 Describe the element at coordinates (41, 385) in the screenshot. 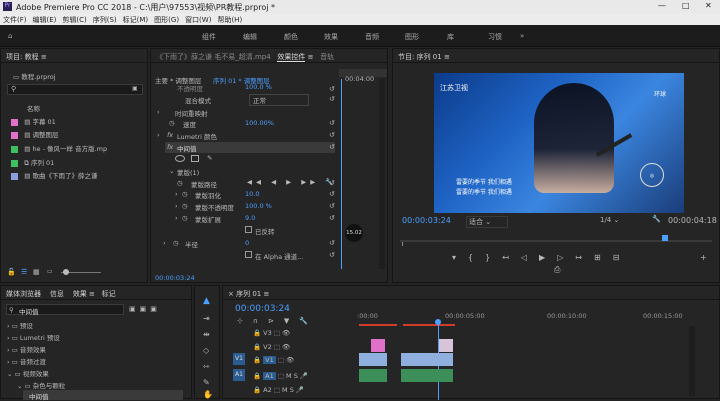

I see `tree-item: ⌄ ▭ 杂色与颗粒` at that location.